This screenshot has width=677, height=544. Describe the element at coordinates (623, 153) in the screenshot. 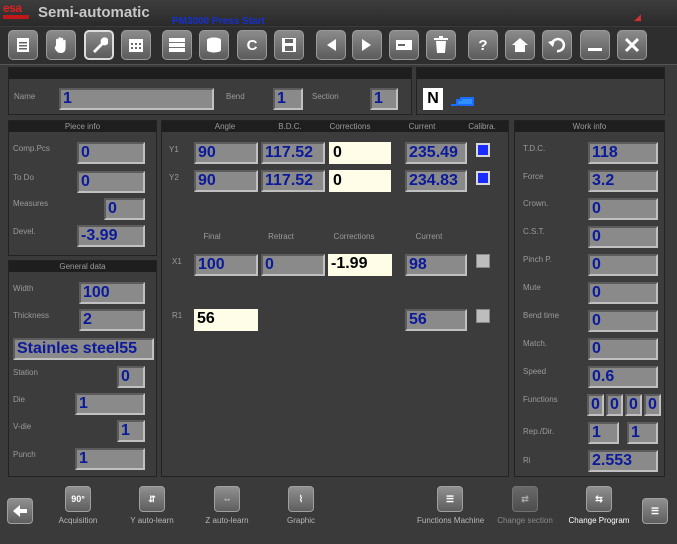

I see `tdc-field: 118` at that location.